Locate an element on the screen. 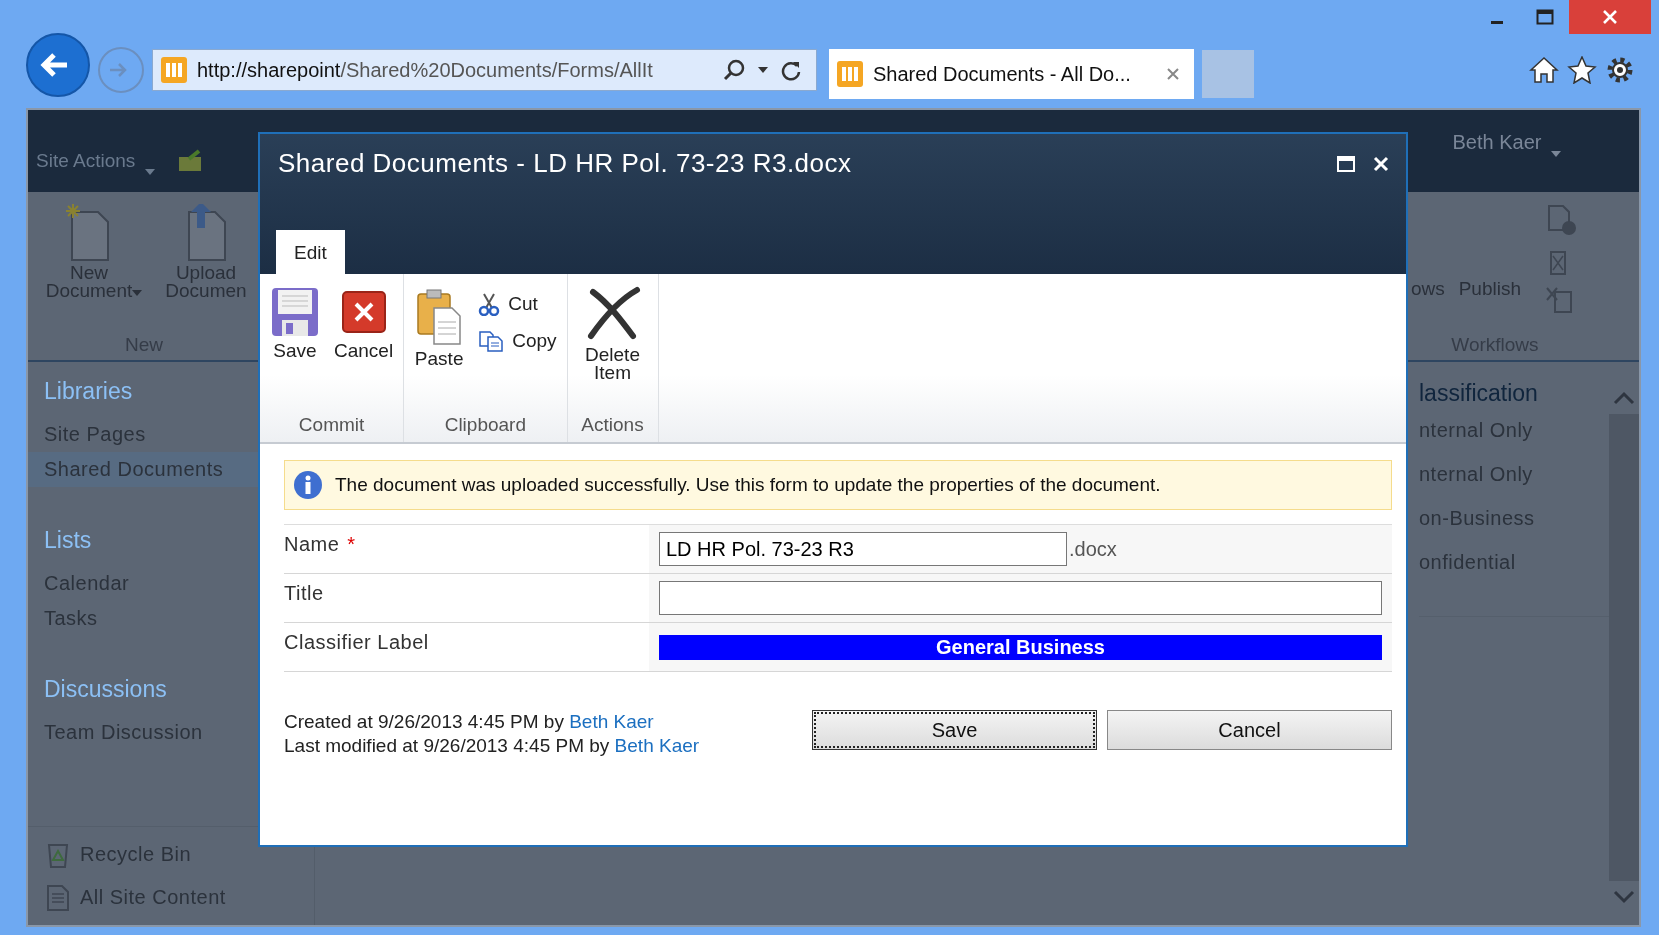 The width and height of the screenshot is (1659, 935). ribbon-button: Delete Item is located at coordinates (612, 350).